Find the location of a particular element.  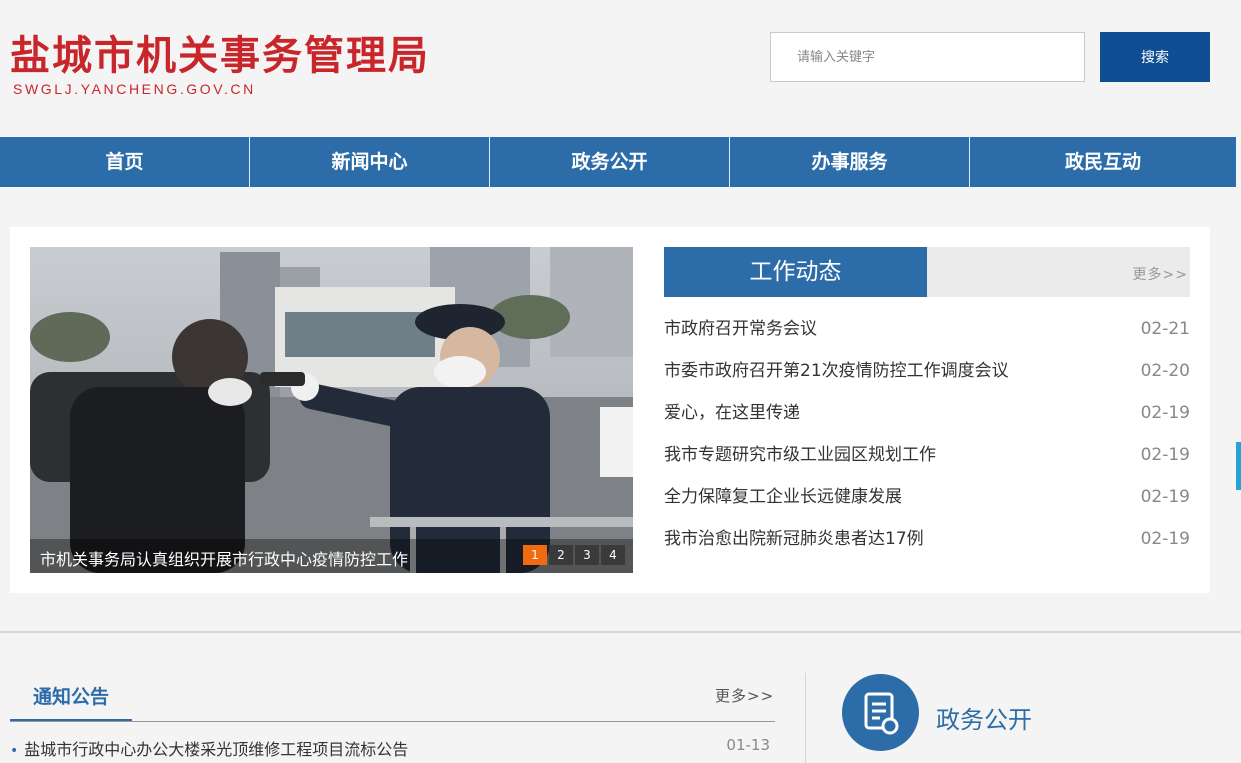

news-more-link: 更多>> is located at coordinates (1160, 274).